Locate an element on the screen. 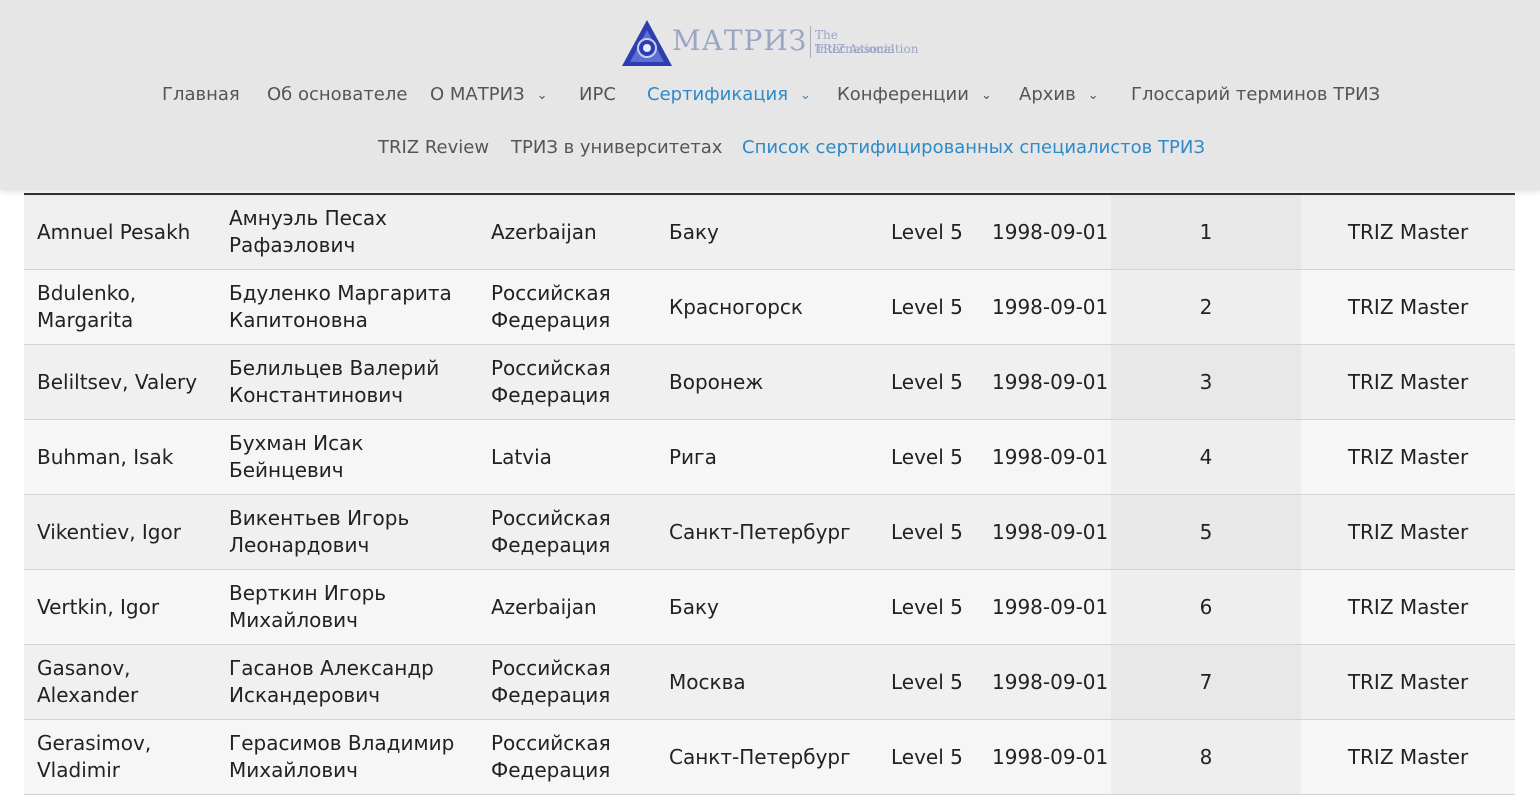 The image size is (1540, 798). nav-item-home: Главная is located at coordinates (201, 95).